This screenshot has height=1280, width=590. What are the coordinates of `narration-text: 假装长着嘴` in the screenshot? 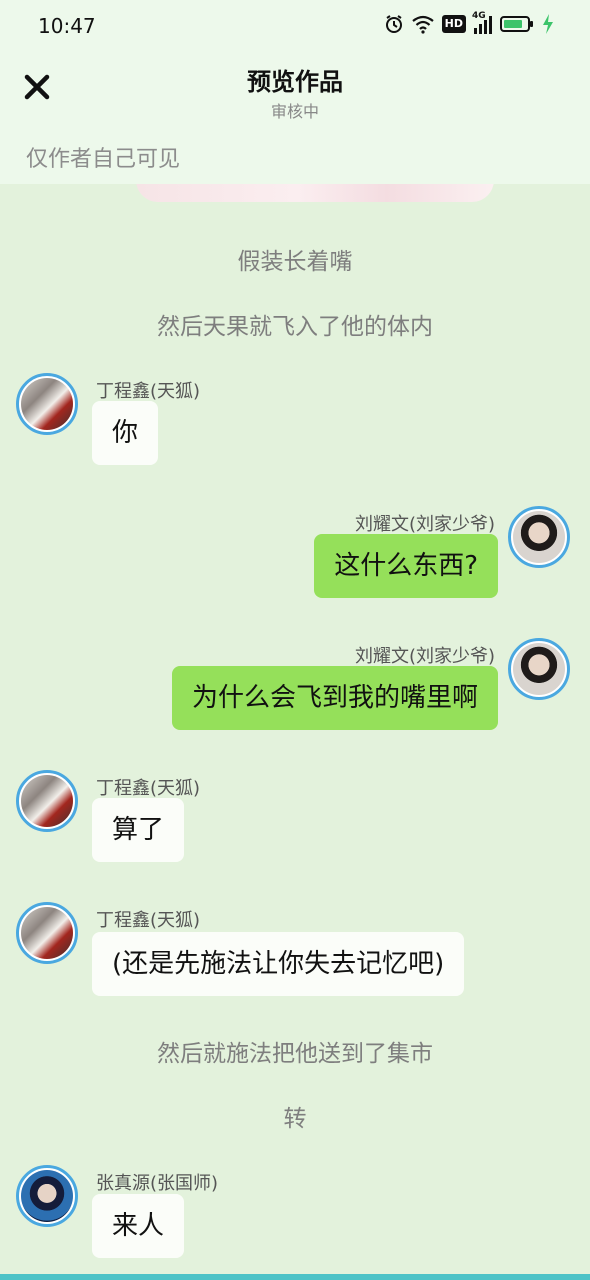 It's located at (295, 262).